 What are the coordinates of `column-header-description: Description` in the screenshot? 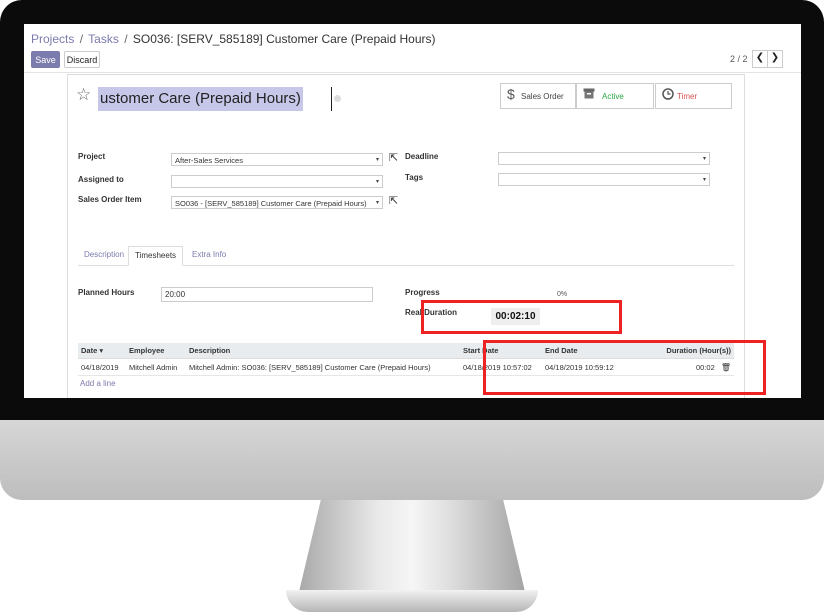 It's located at (323, 351).